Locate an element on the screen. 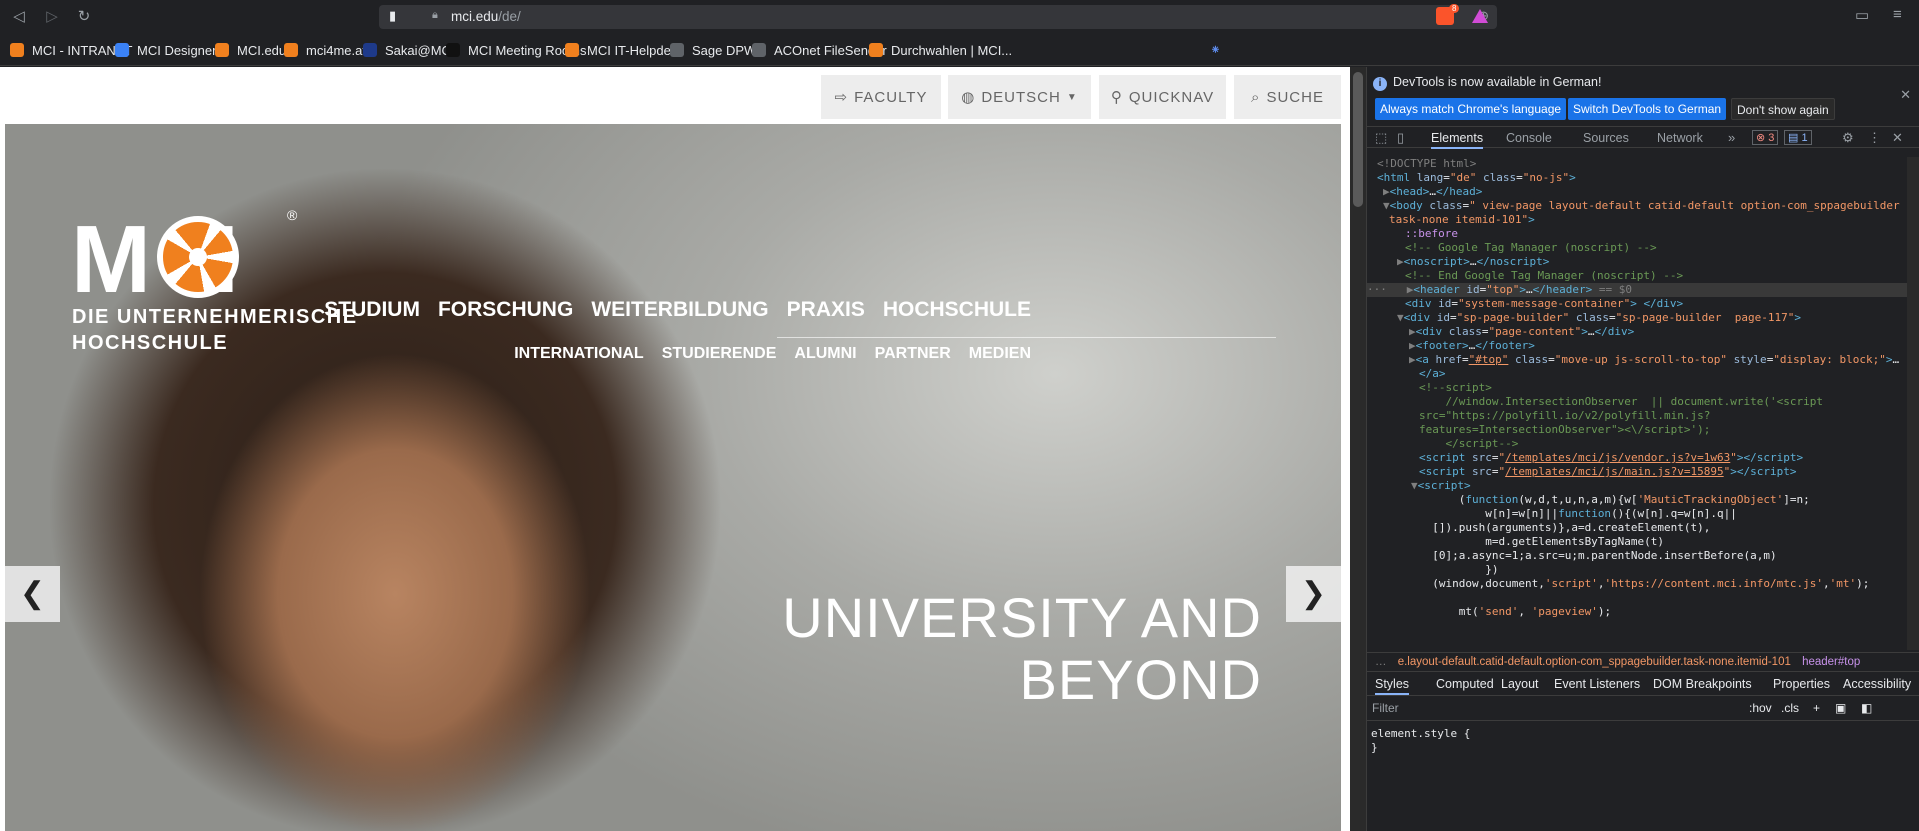 Image resolution: width=1919 pixels, height=831 pixels. main-nav-item: HOCHSCHULE is located at coordinates (957, 310).